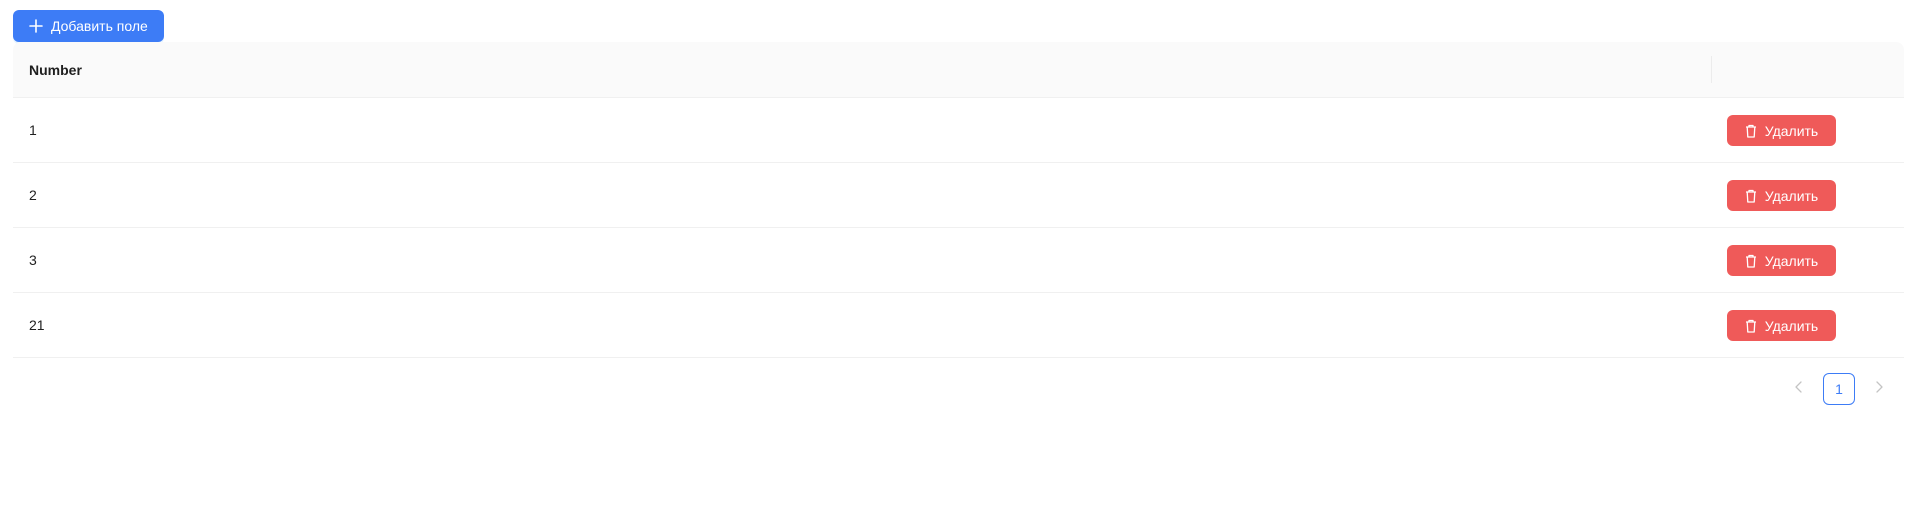  I want to click on chevron-left-icon, so click(1799, 389).